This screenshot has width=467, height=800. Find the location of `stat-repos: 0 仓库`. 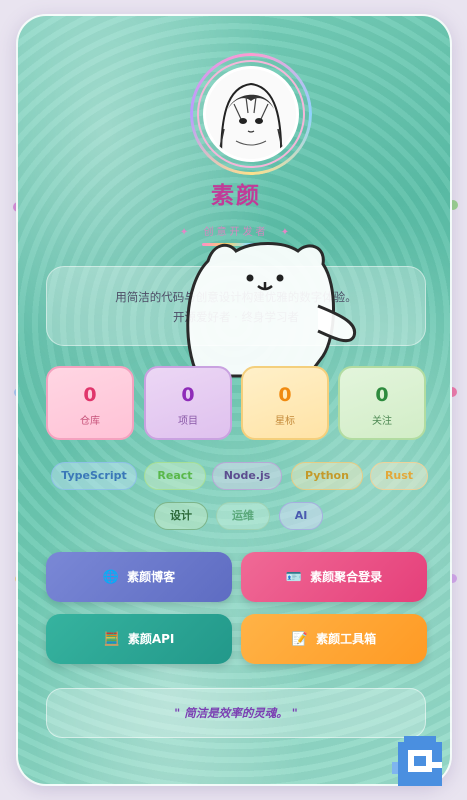

stat-repos: 0 仓库 is located at coordinates (90, 403).